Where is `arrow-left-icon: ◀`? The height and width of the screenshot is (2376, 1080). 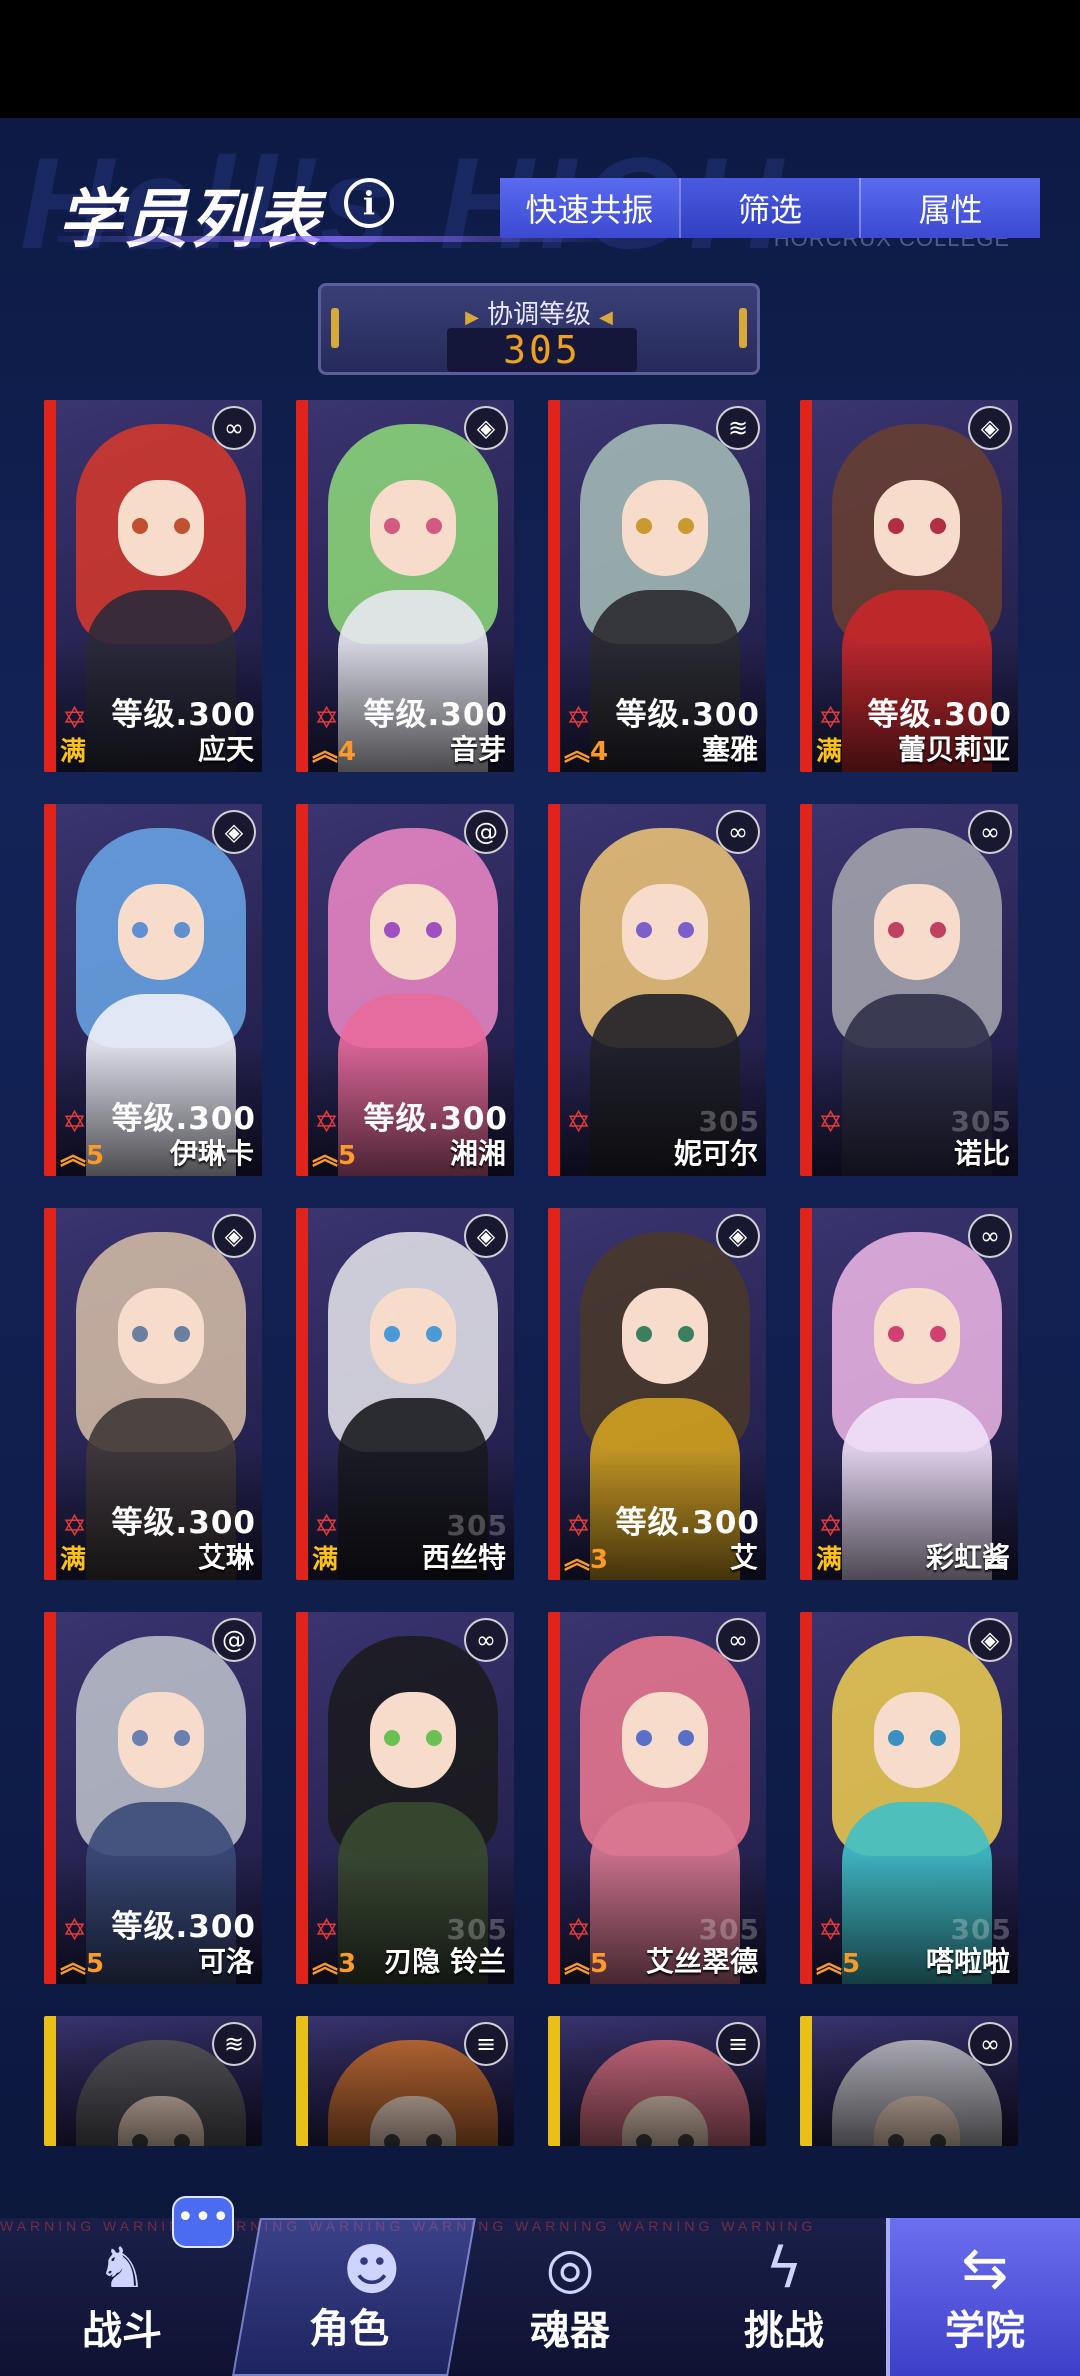 arrow-left-icon: ◀ is located at coordinates (606, 317).